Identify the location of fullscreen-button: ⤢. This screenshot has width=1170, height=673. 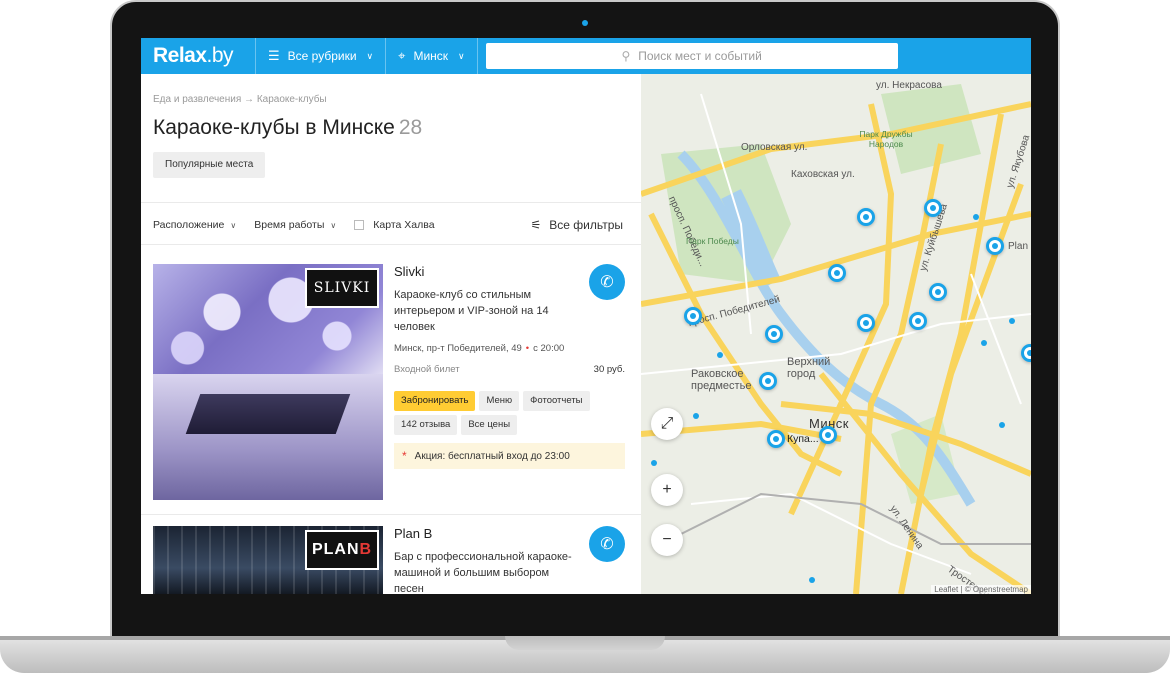
(667, 424).